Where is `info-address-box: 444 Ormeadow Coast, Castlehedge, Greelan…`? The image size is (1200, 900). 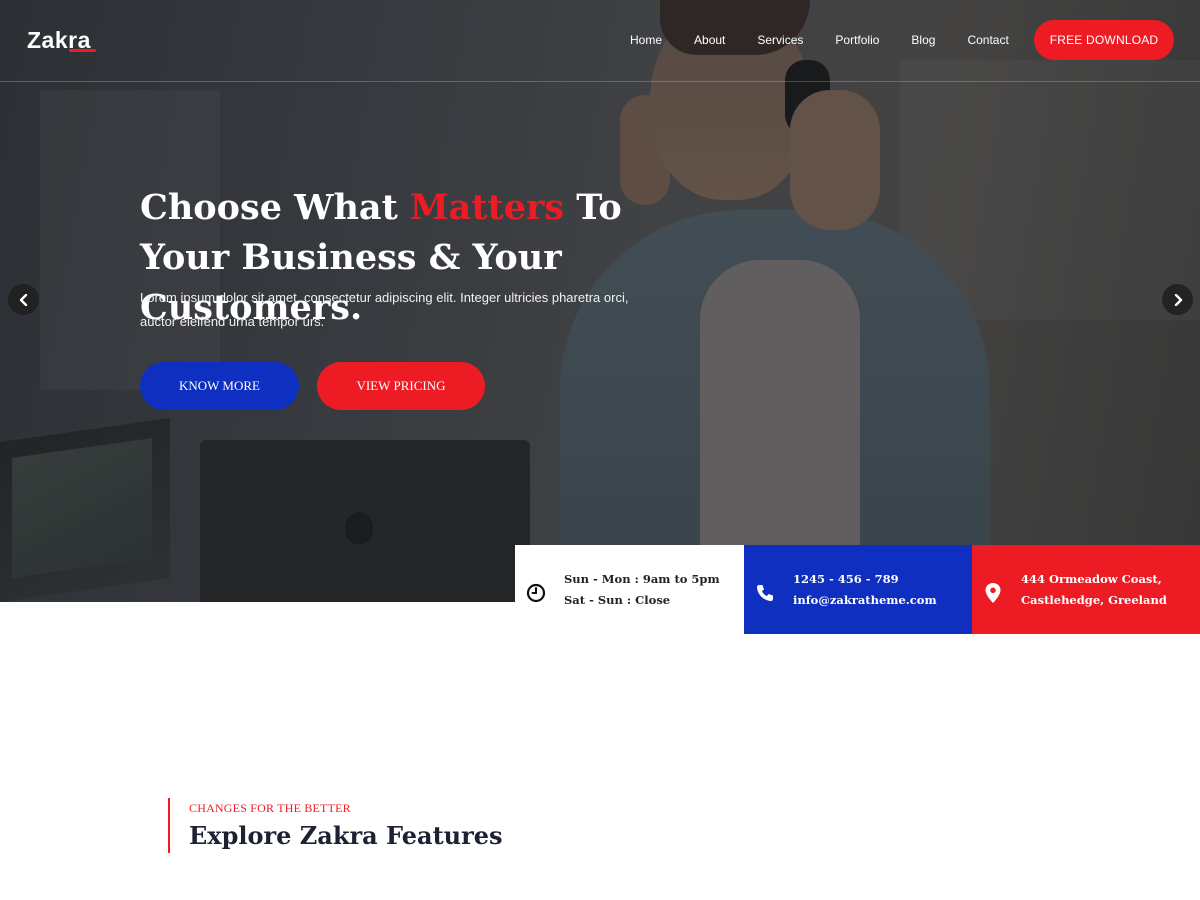 info-address-box: 444 Ormeadow Coast, Castlehedge, Greelan… is located at coordinates (1086, 589).